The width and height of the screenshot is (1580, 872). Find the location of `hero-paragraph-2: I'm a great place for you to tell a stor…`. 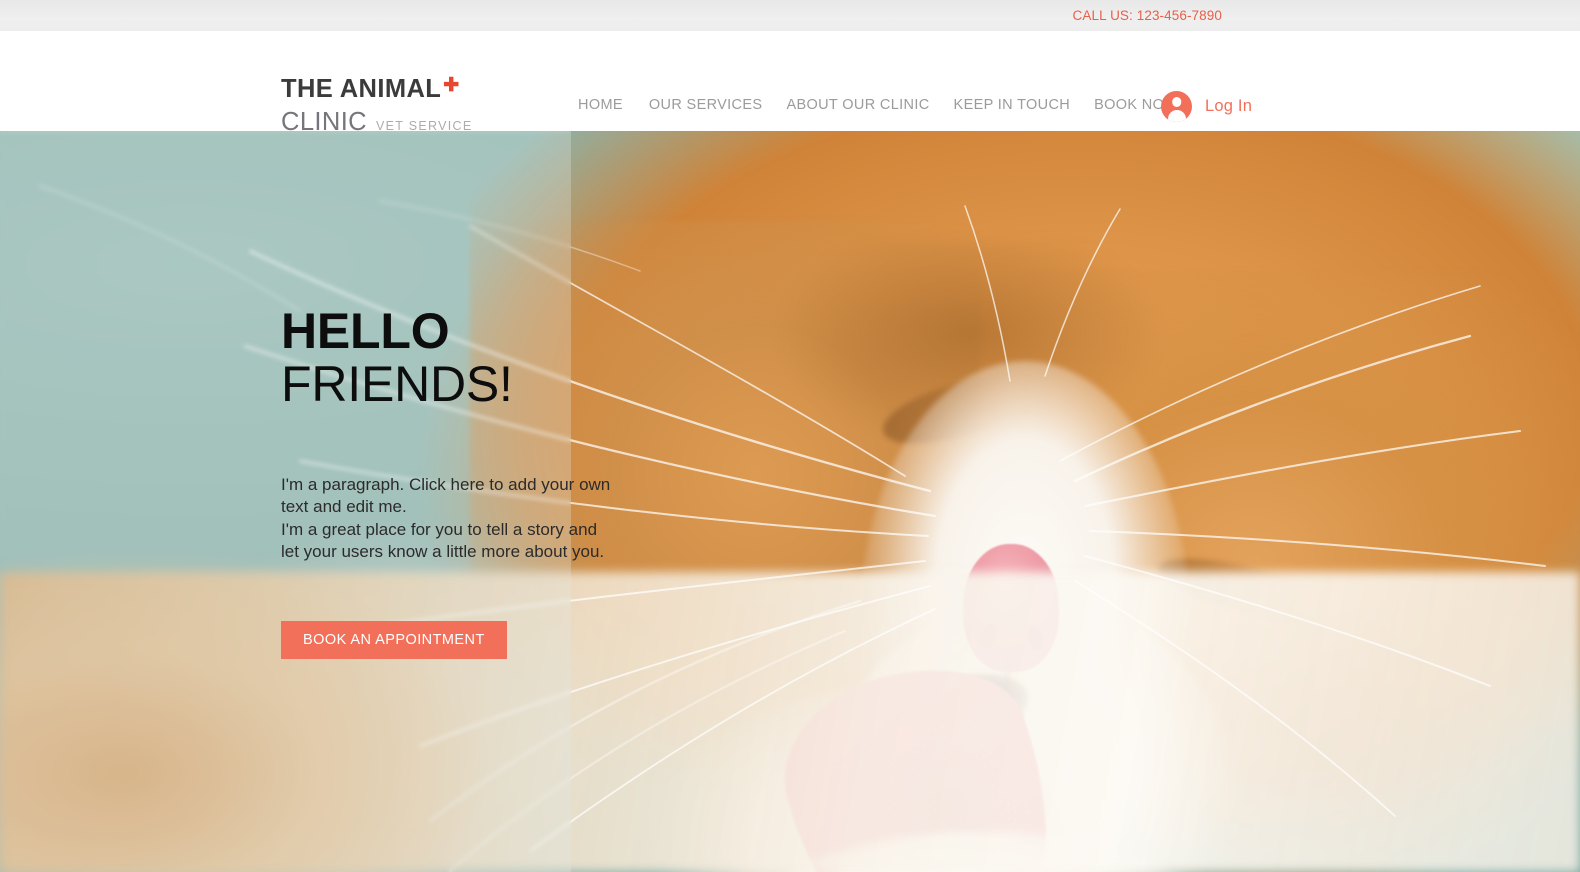

hero-paragraph-2: I'm a great place for you to tell a stor… is located at coordinates (443, 540).